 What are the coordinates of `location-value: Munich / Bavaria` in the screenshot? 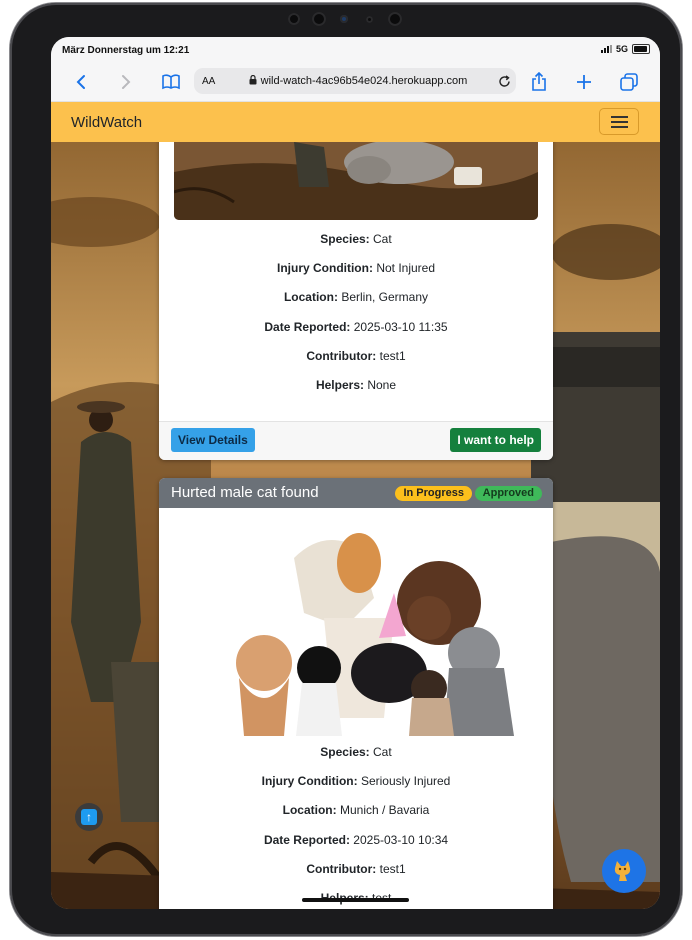 It's located at (384, 810).